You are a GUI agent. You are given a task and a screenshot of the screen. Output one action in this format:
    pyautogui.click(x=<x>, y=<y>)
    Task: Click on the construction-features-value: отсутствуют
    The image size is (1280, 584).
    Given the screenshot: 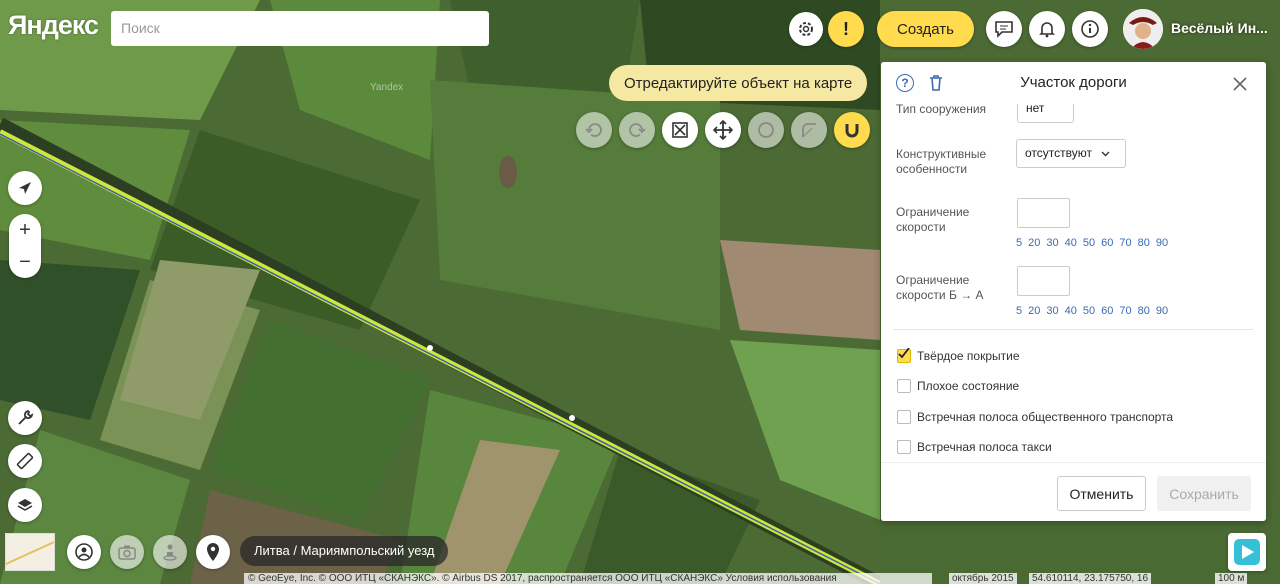 What is the action you would take?
    pyautogui.click(x=1058, y=153)
    